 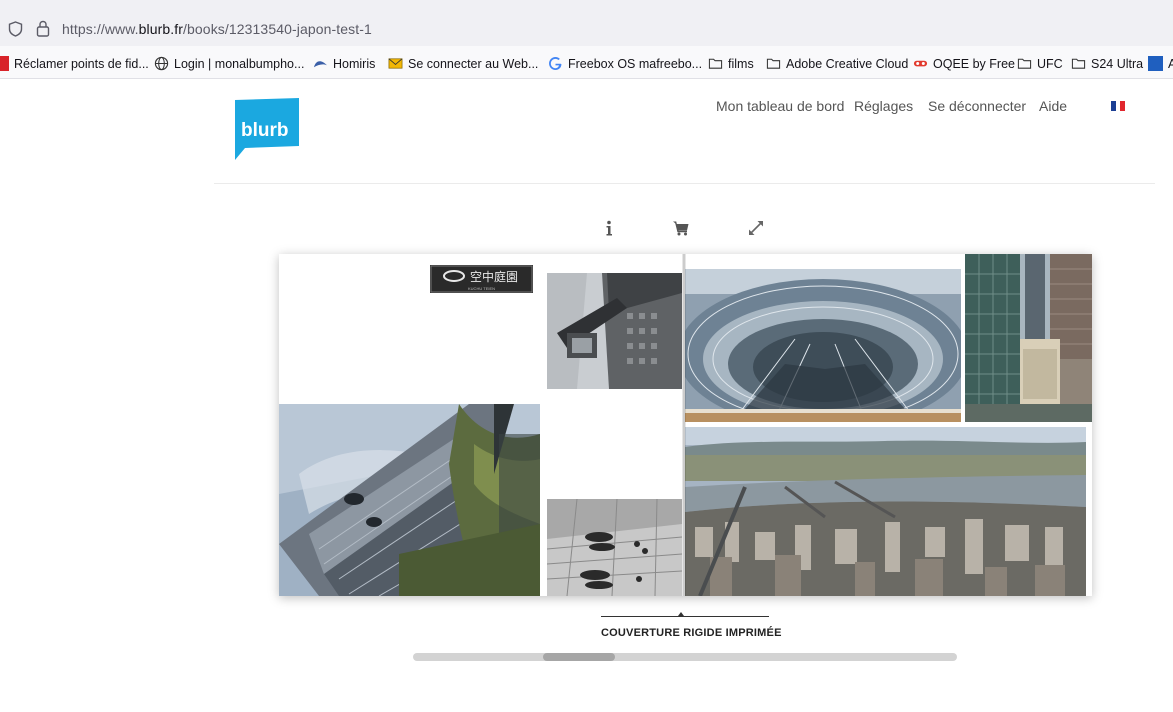 I want to click on blurb-logo: blurb, so click(x=267, y=129).